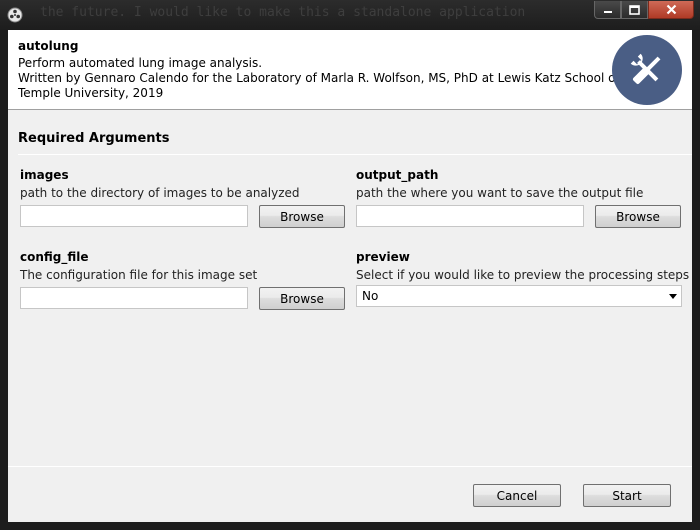 This screenshot has width=700, height=530. What do you see at coordinates (54, 257) in the screenshot?
I see `config-file-label: config_file` at bounding box center [54, 257].